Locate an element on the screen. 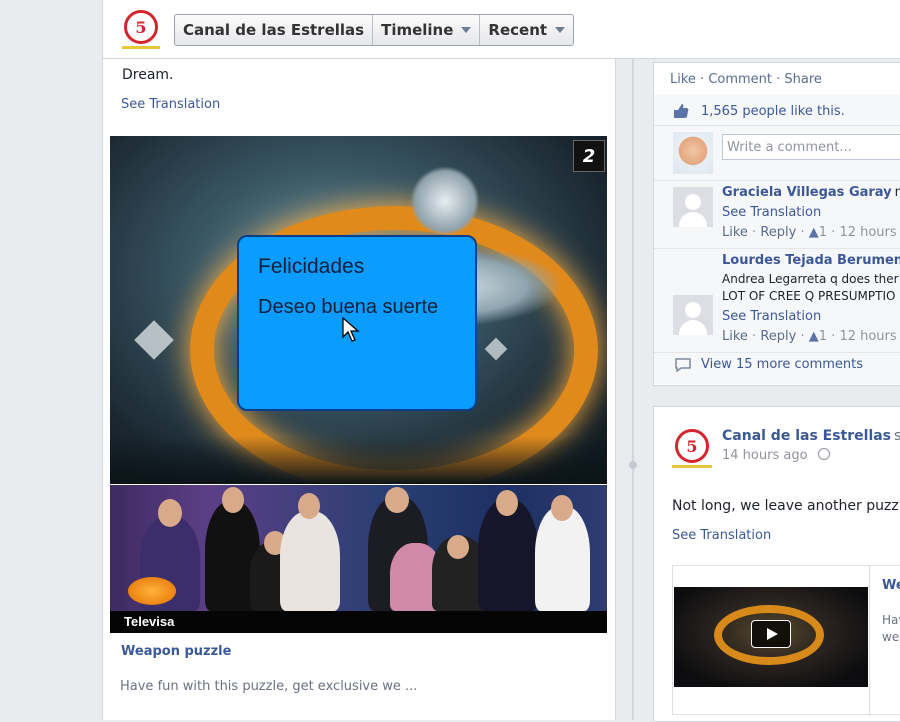  link-title: We is located at coordinates (891, 585).